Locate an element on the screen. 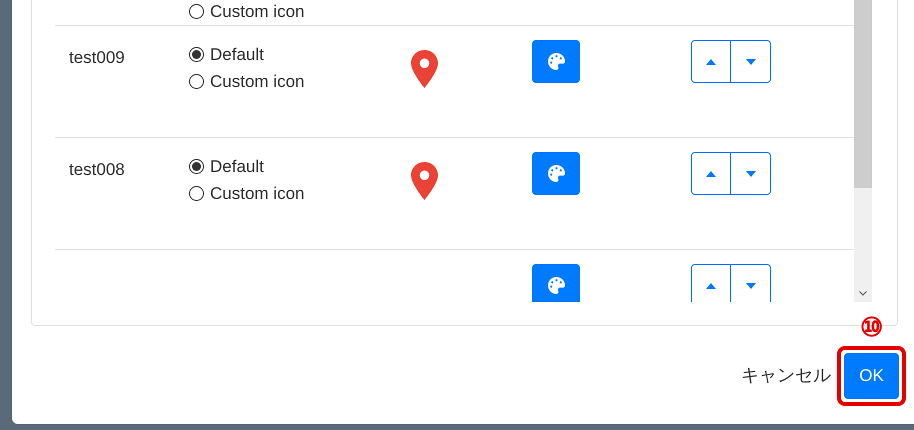 This screenshot has width=914, height=430. scrollbar-thumb is located at coordinates (863, 94).